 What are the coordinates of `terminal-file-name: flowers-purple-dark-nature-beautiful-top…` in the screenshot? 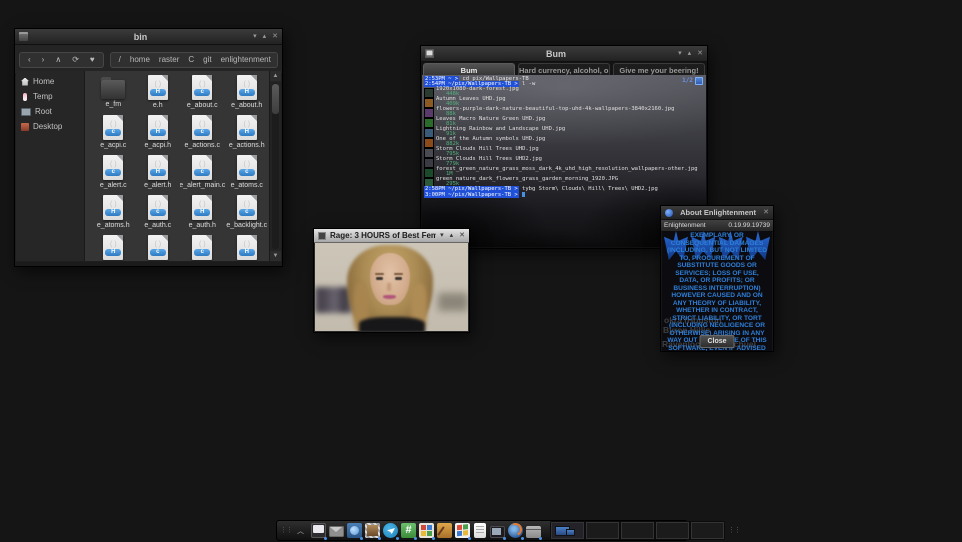 It's located at (555, 109).